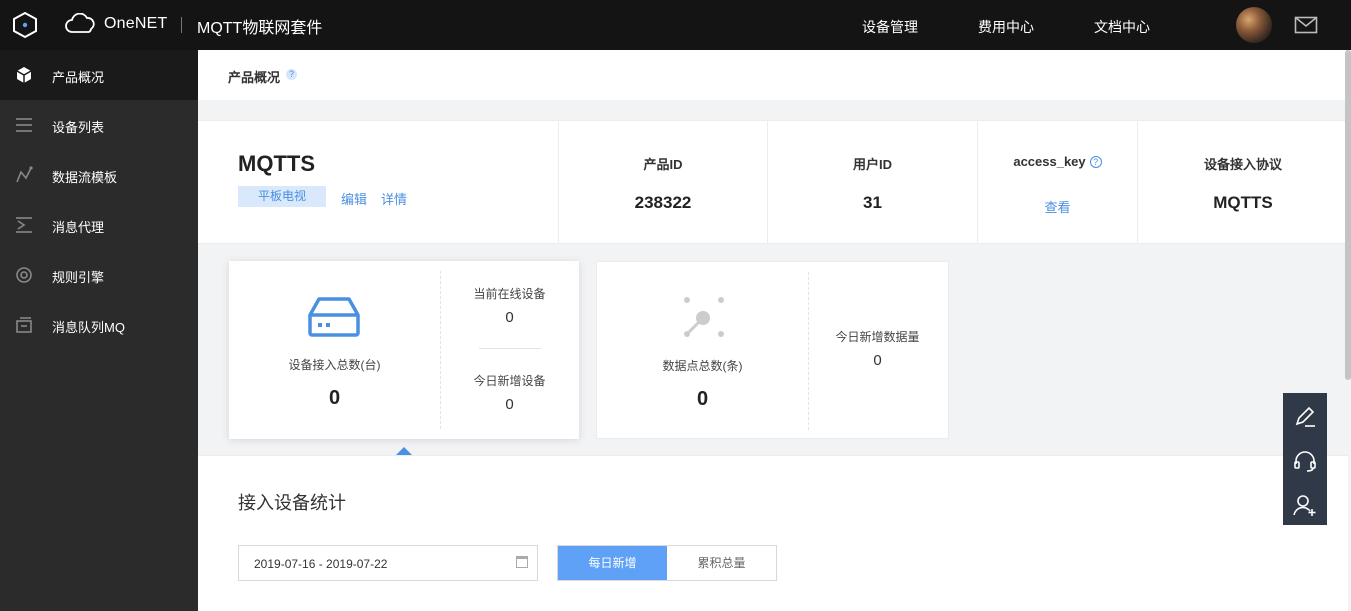  Describe the element at coordinates (721, 563) in the screenshot. I see `cumulative-total-tab: 累积总量` at that location.